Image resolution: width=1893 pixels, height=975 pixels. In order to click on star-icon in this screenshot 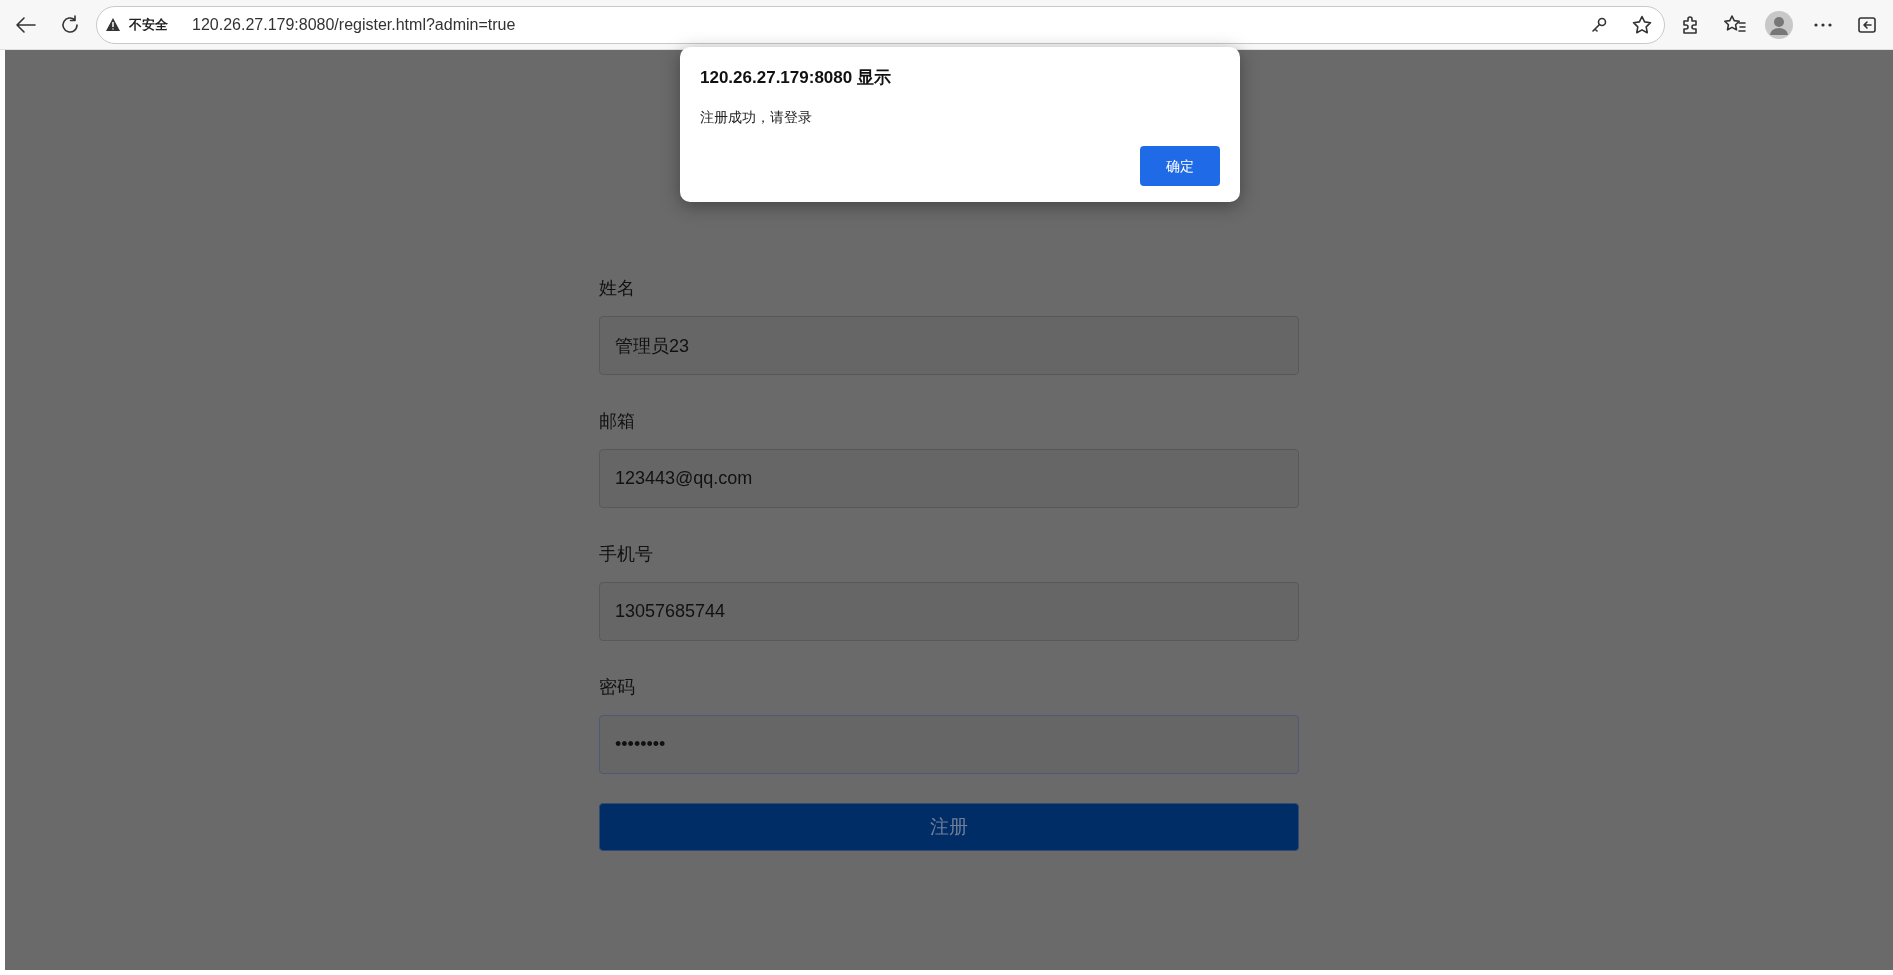, I will do `click(1642, 24)`.